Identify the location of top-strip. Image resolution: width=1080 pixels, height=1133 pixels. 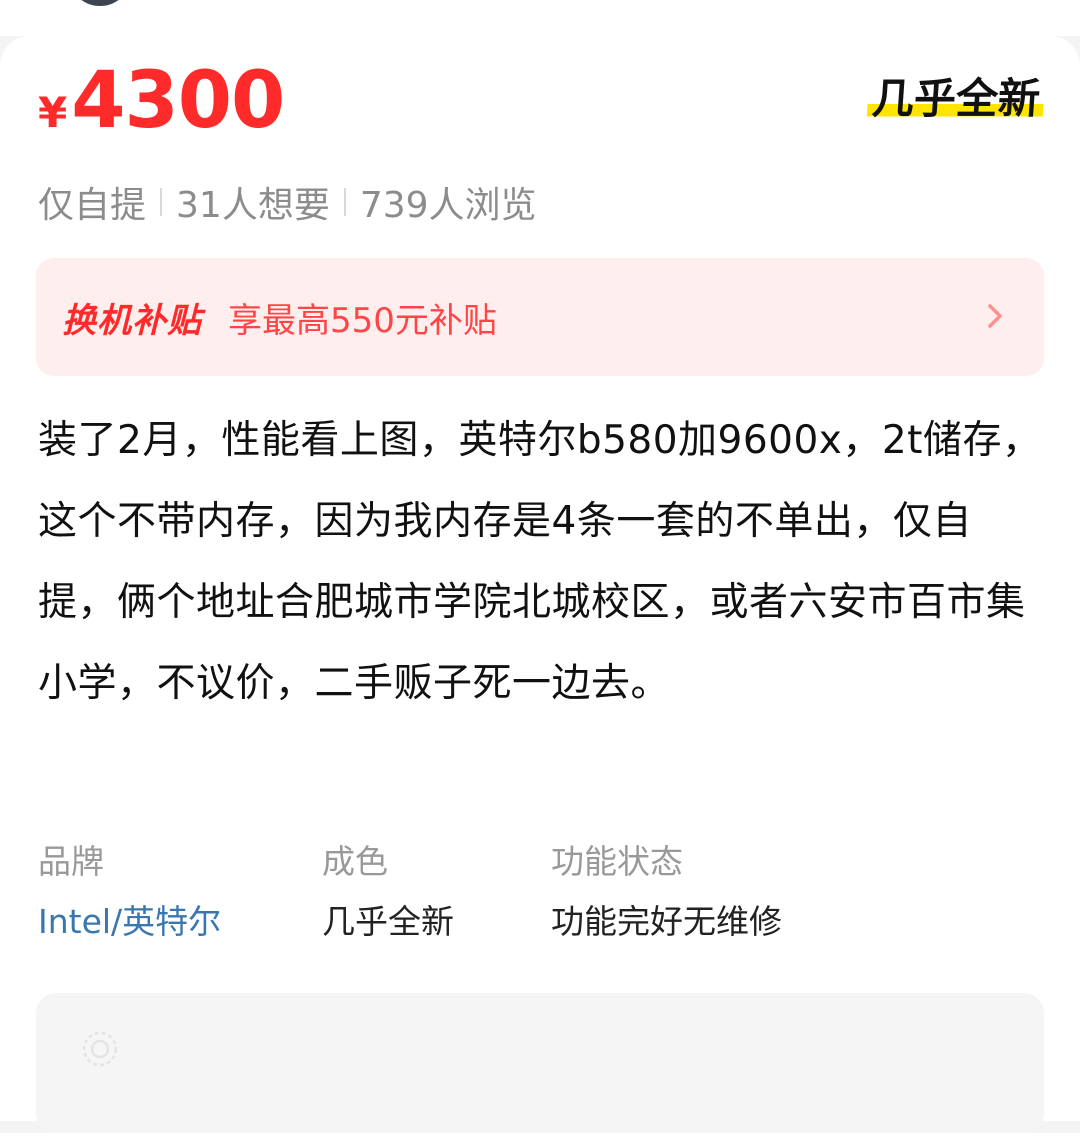
(540, 18).